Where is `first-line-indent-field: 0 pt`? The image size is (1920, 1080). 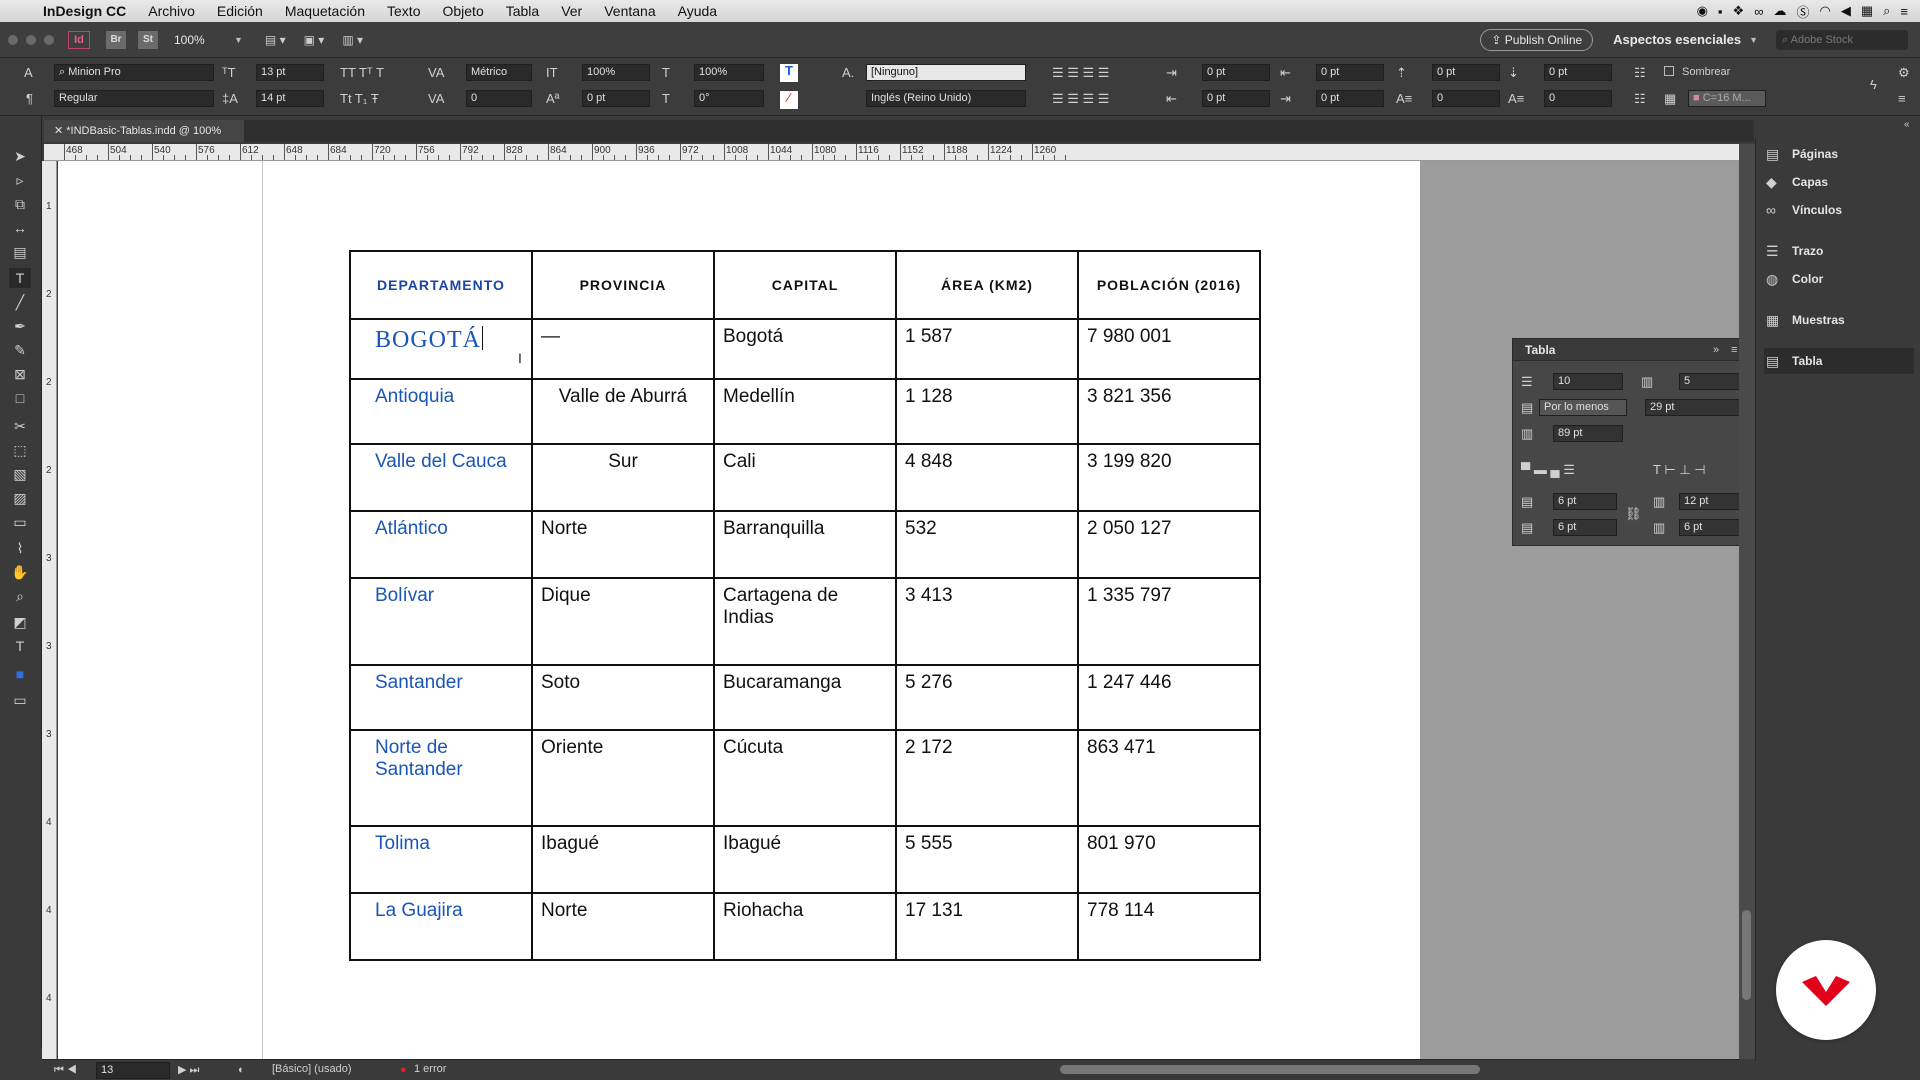
first-line-indent-field: 0 pt is located at coordinates (1236, 98).